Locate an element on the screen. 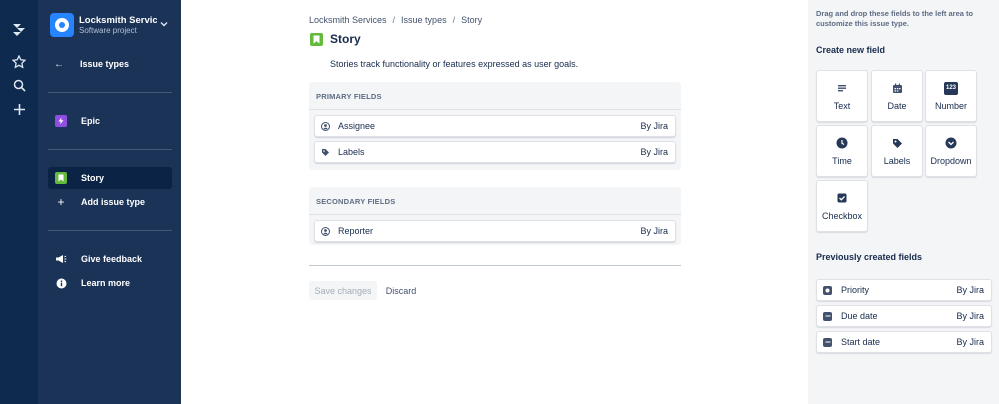  tile-labels: Labels is located at coordinates (897, 151).